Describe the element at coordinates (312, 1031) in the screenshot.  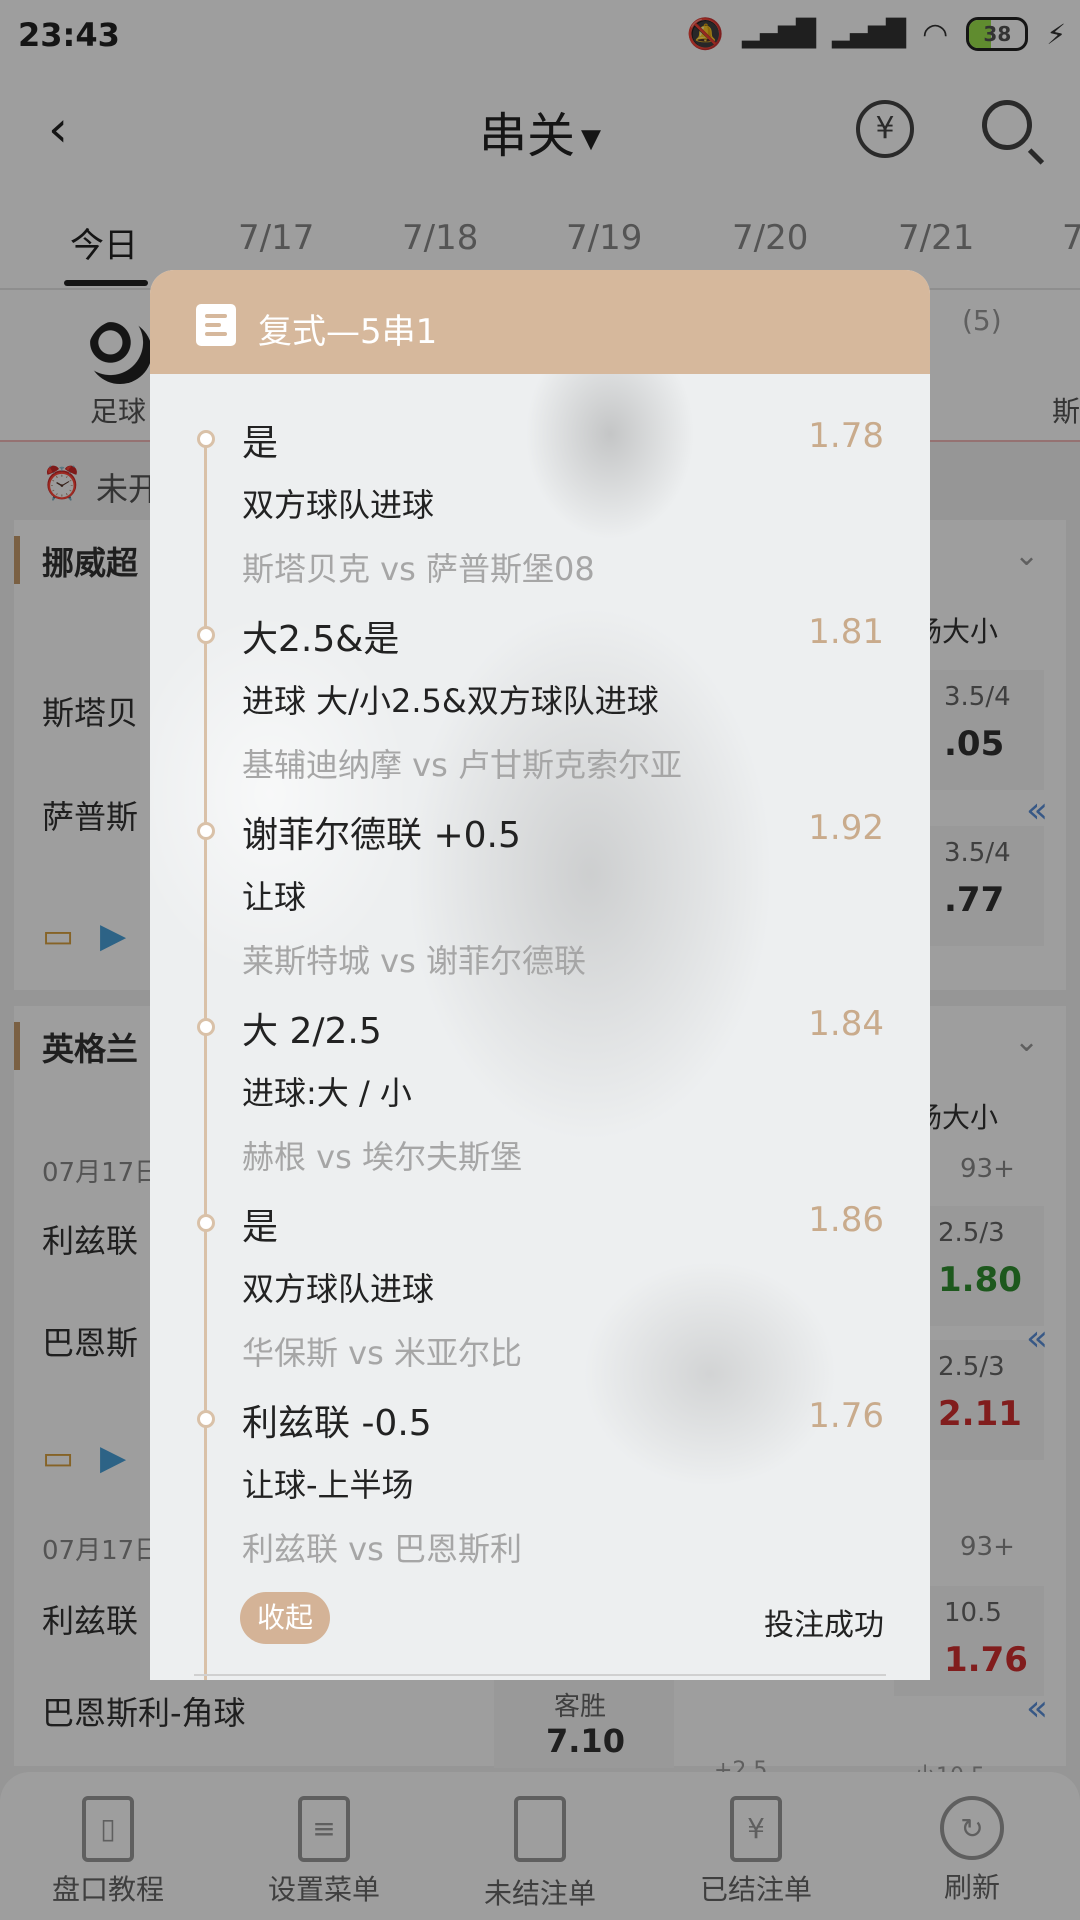
I see `bet-selection: 大 2/2.5` at that location.